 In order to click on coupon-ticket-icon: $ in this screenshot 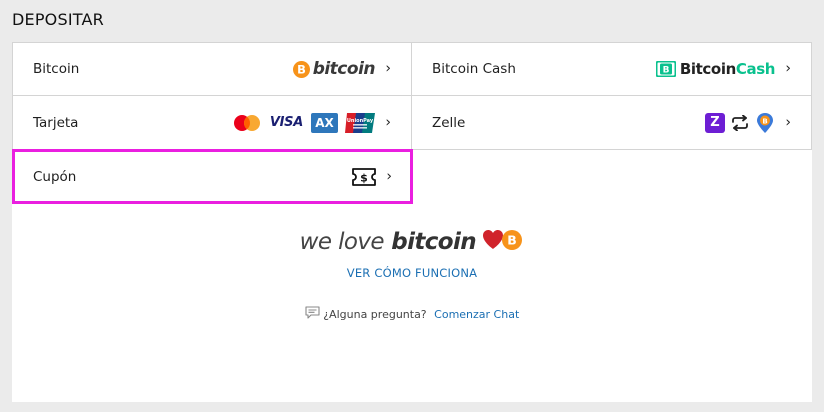, I will do `click(364, 176)`.